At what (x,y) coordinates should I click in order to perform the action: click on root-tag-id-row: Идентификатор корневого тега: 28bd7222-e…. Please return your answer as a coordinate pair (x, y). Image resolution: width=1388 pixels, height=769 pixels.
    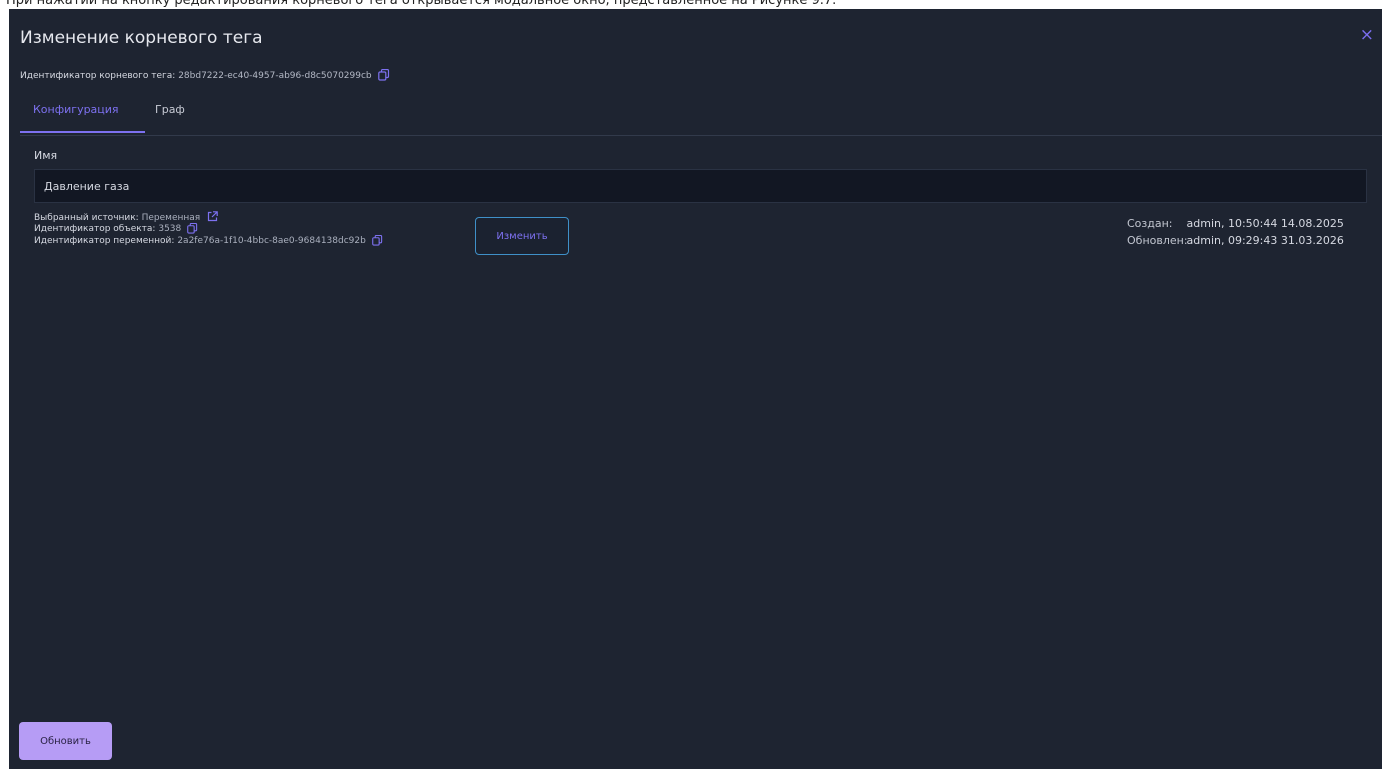
    Looking at the image, I should click on (205, 76).